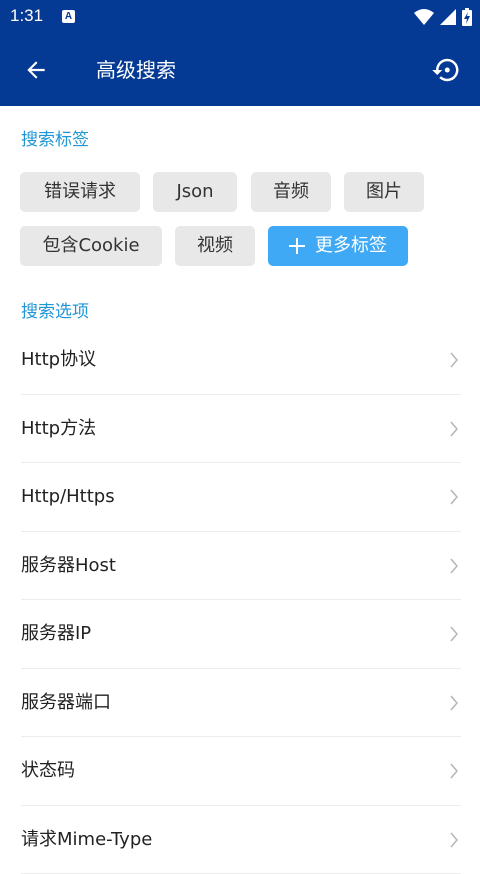 The width and height of the screenshot is (480, 874). What do you see at coordinates (384, 192) in the screenshot?
I see `tag-chip: 图片` at bounding box center [384, 192].